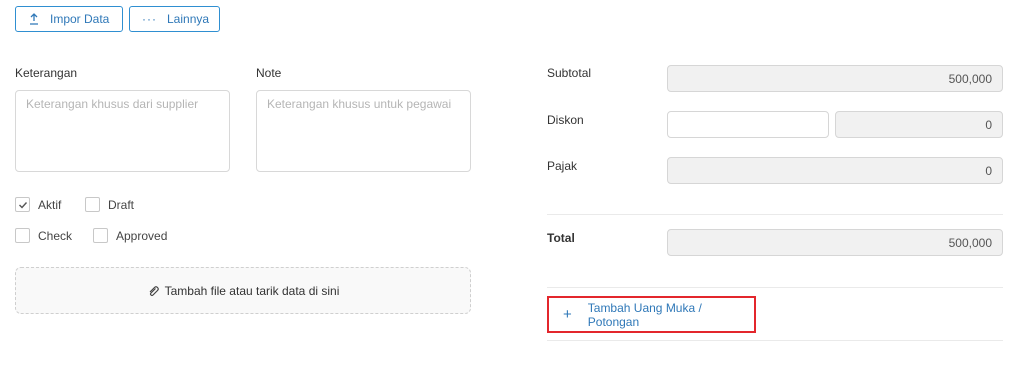 This screenshot has height=371, width=1024. I want to click on checkbox-label: Check, so click(55, 235).